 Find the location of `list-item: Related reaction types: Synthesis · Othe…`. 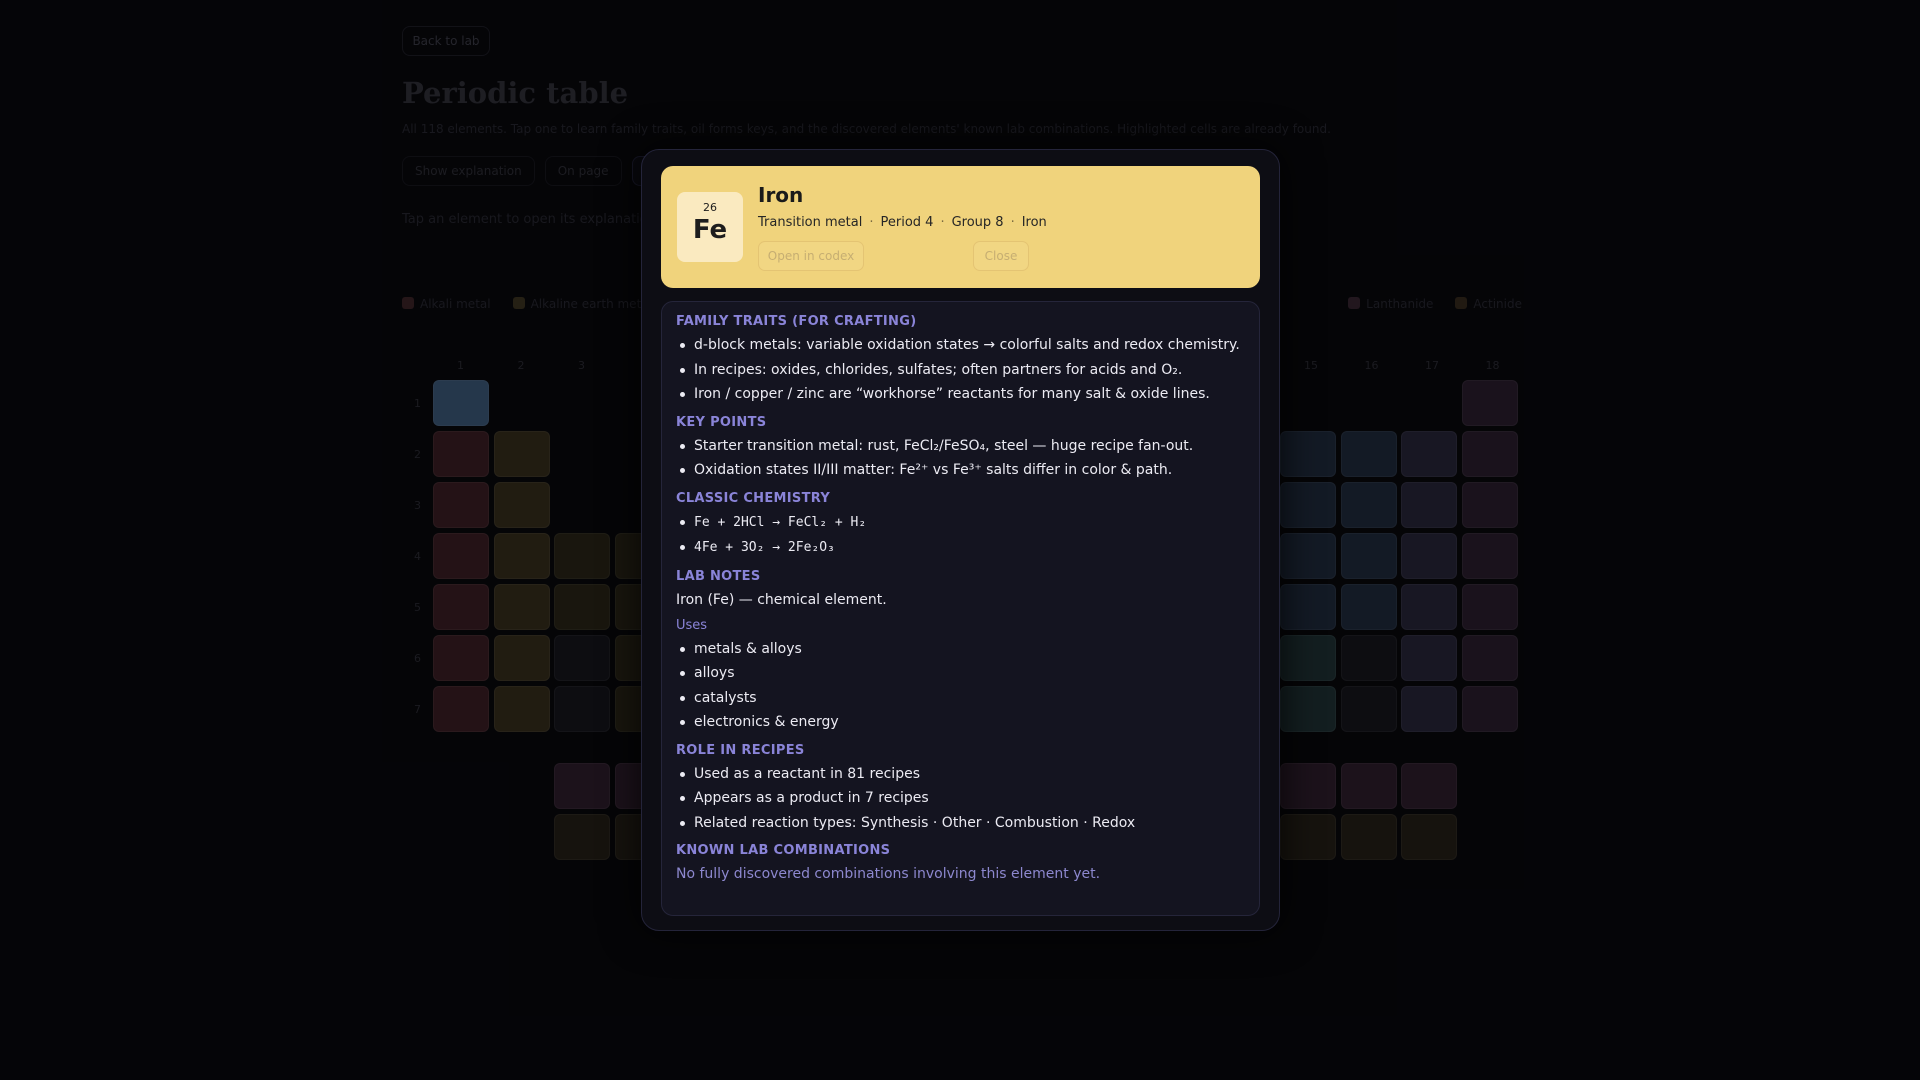

list-item: Related reaction types: Synthesis · Othe… is located at coordinates (960, 823).